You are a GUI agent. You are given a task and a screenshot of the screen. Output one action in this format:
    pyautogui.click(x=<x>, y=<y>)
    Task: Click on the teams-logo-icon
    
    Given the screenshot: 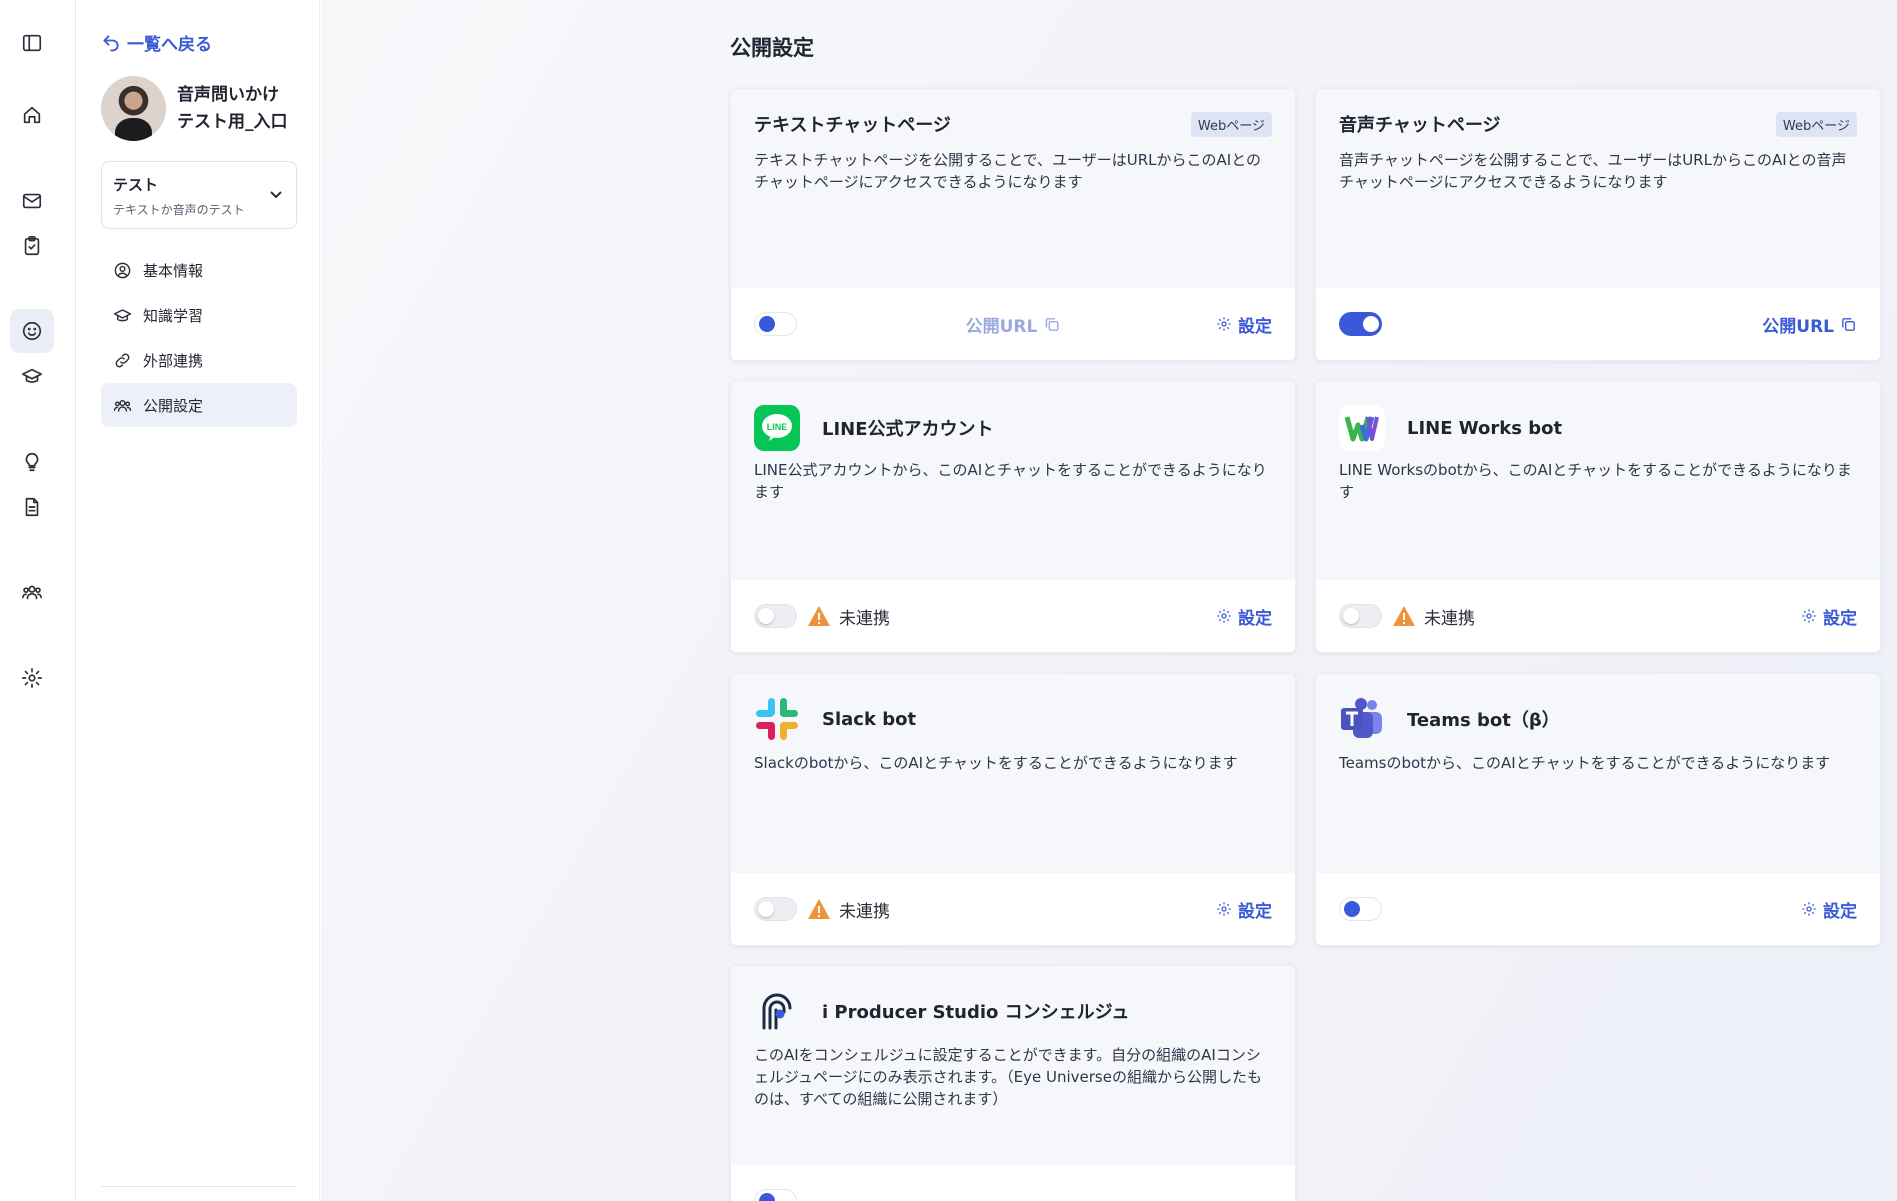 What is the action you would take?
    pyautogui.click(x=1362, y=719)
    